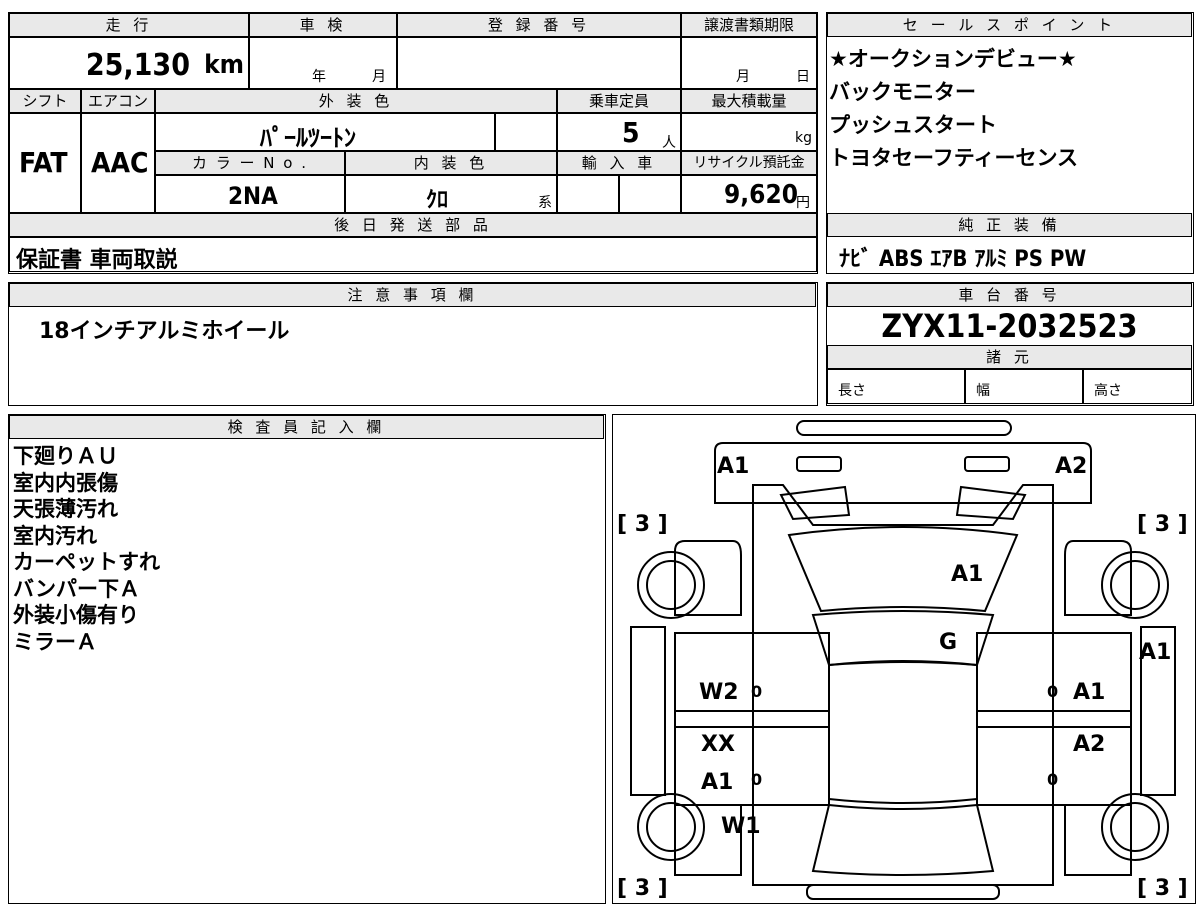  Describe the element at coordinates (1135, 585) in the screenshot. I see `wheel-front-right-inner` at that location.